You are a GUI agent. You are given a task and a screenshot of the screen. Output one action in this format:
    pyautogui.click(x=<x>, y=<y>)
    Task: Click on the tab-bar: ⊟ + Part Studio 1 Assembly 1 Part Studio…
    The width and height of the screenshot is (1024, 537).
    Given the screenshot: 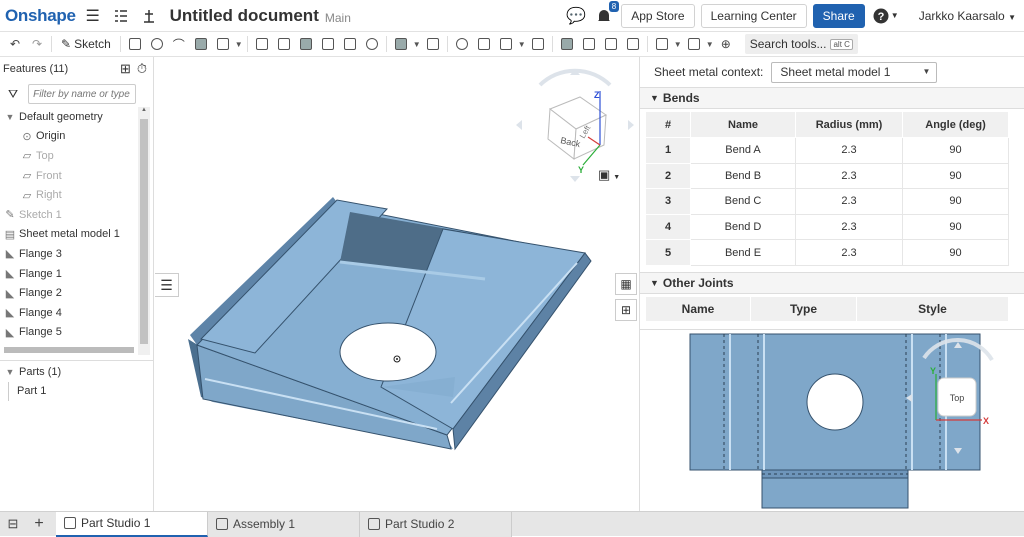 What is the action you would take?
    pyautogui.click(x=512, y=524)
    